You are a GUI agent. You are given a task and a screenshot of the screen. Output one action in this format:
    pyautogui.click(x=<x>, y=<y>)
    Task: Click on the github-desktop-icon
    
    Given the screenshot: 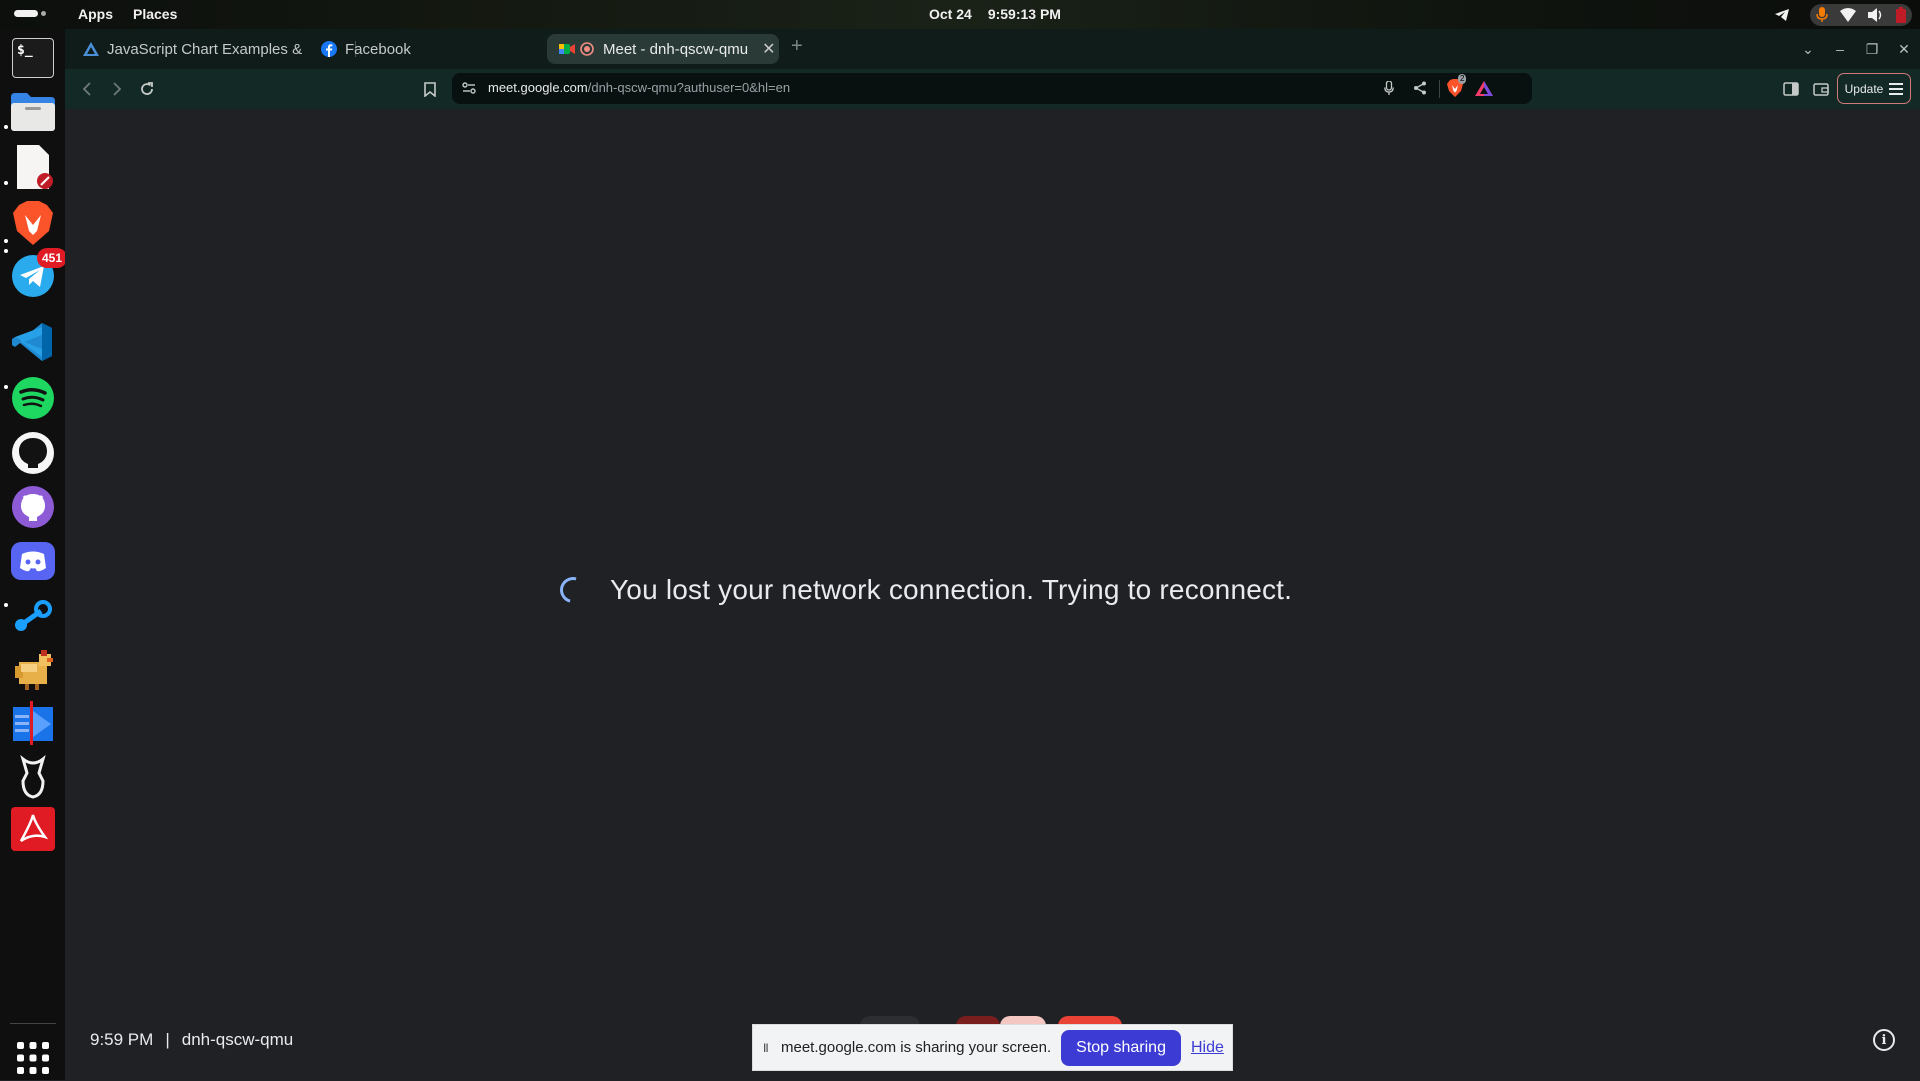 What is the action you would take?
    pyautogui.click(x=33, y=507)
    